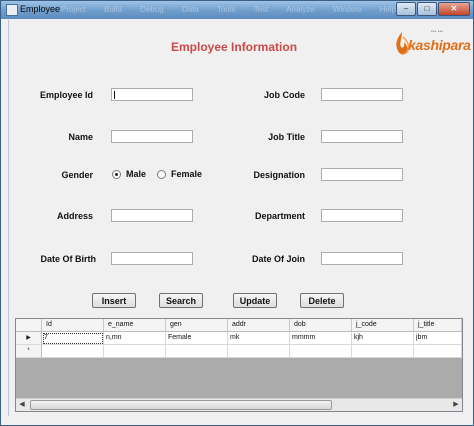  I want to click on delete-button: Delete, so click(322, 300).